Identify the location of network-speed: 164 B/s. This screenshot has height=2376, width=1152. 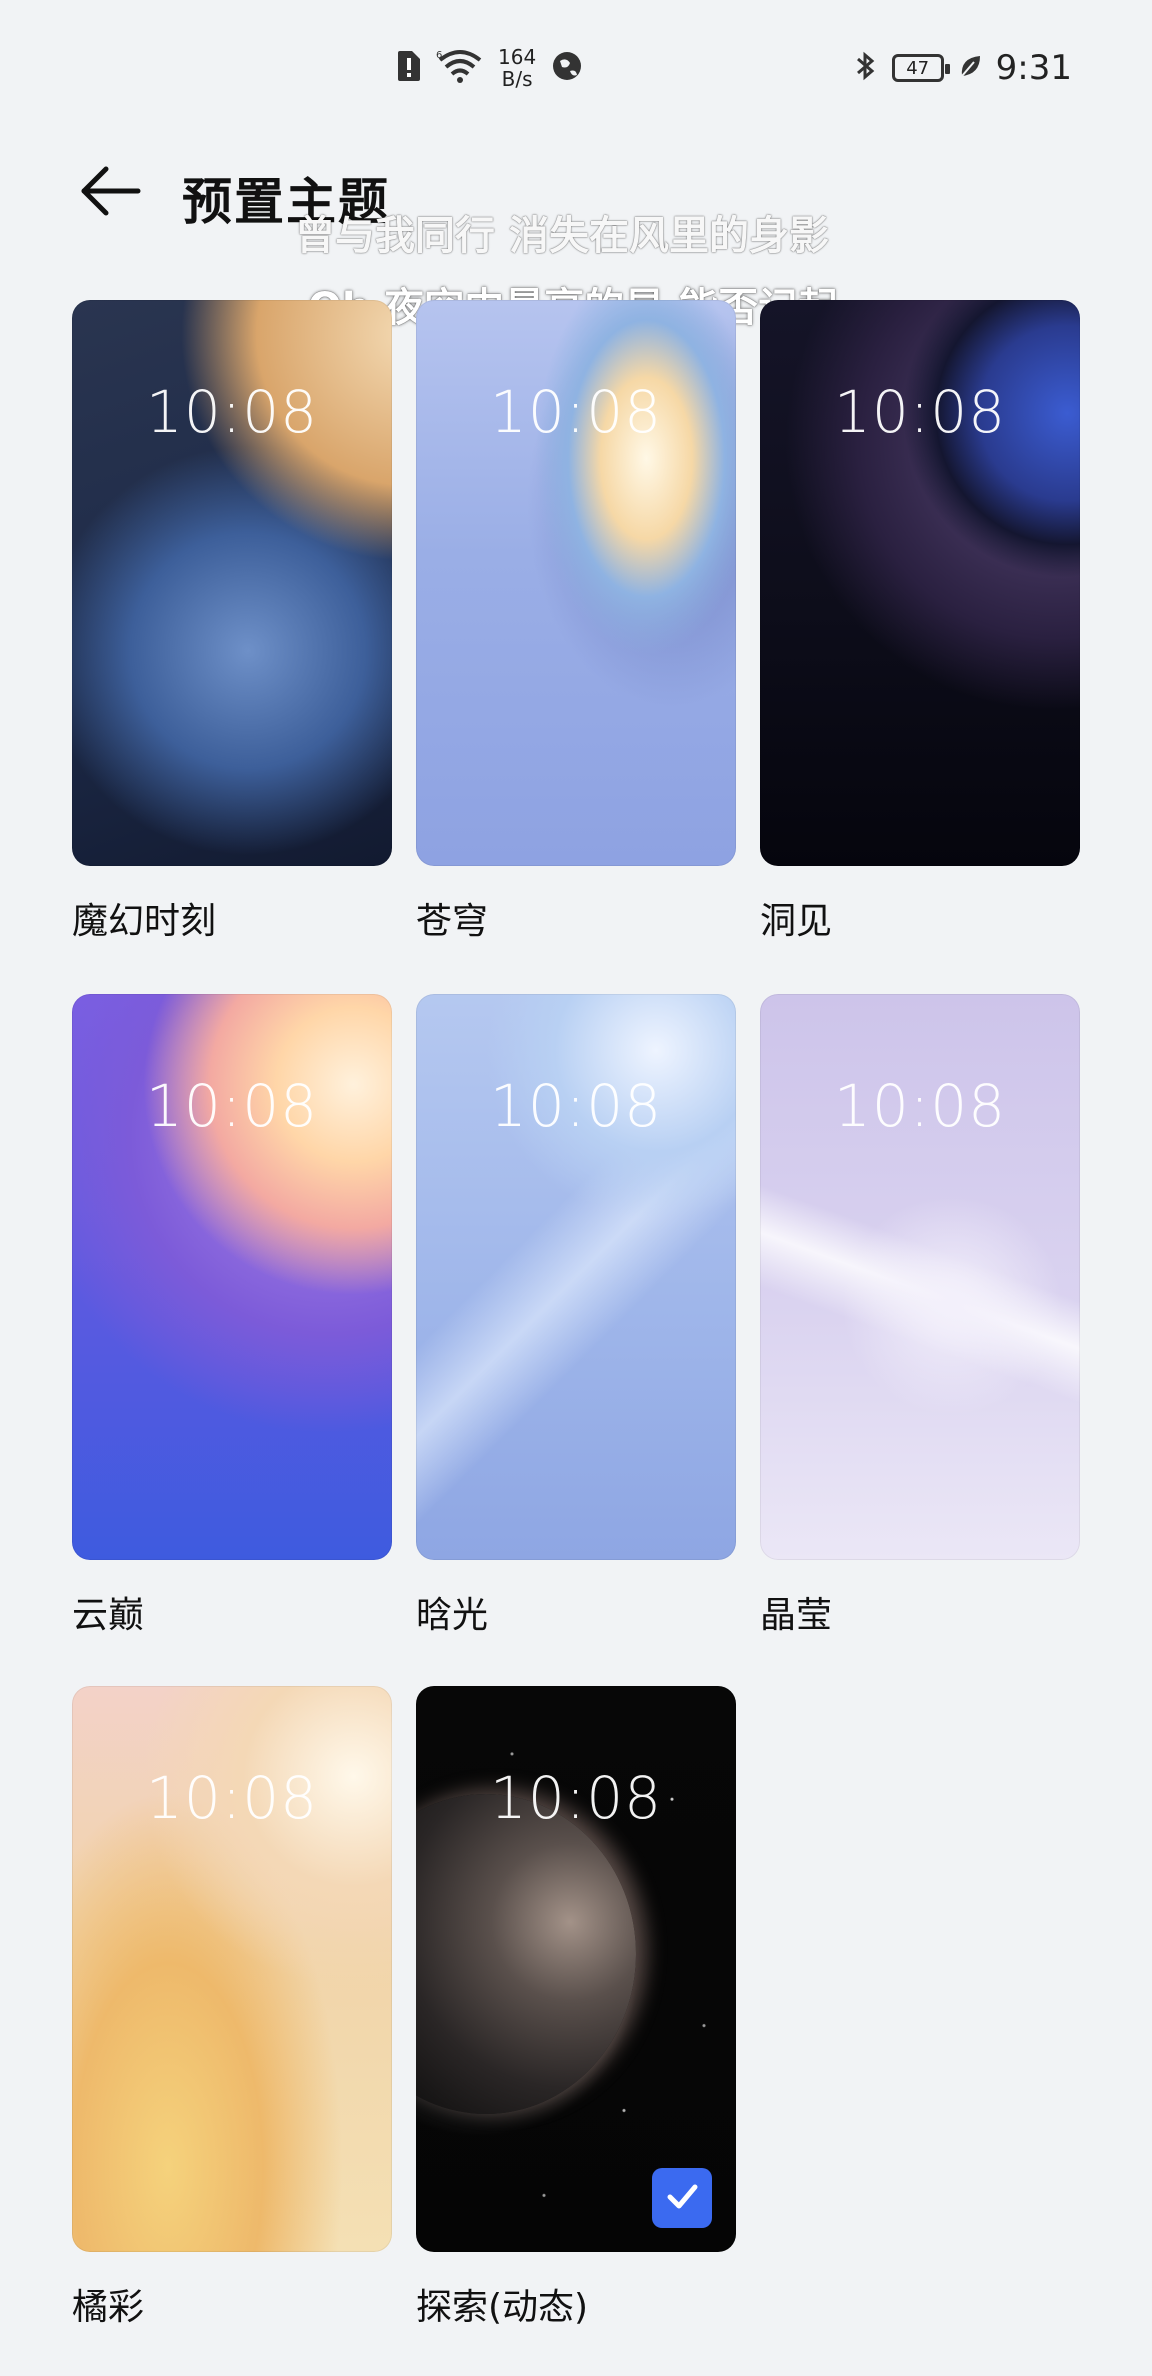
(517, 68).